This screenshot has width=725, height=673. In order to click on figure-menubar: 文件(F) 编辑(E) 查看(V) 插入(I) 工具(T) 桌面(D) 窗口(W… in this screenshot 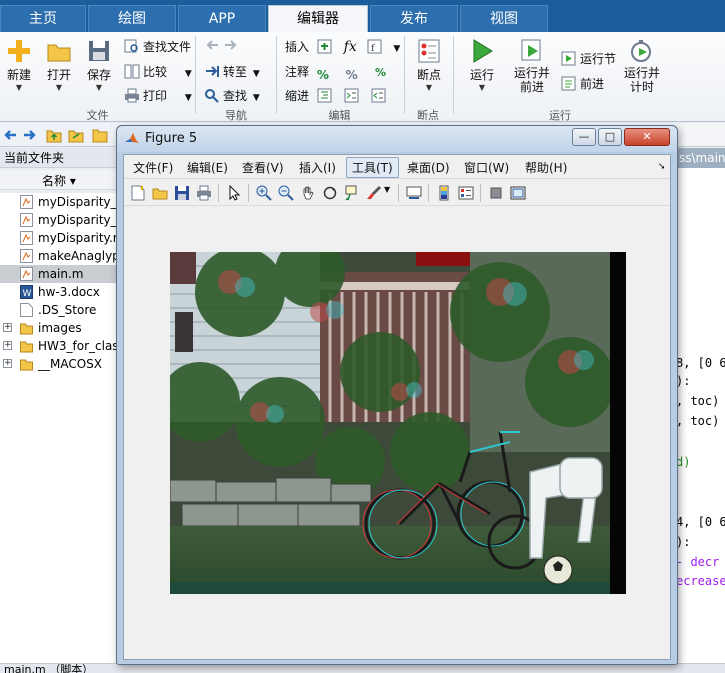, I will do `click(397, 167)`.